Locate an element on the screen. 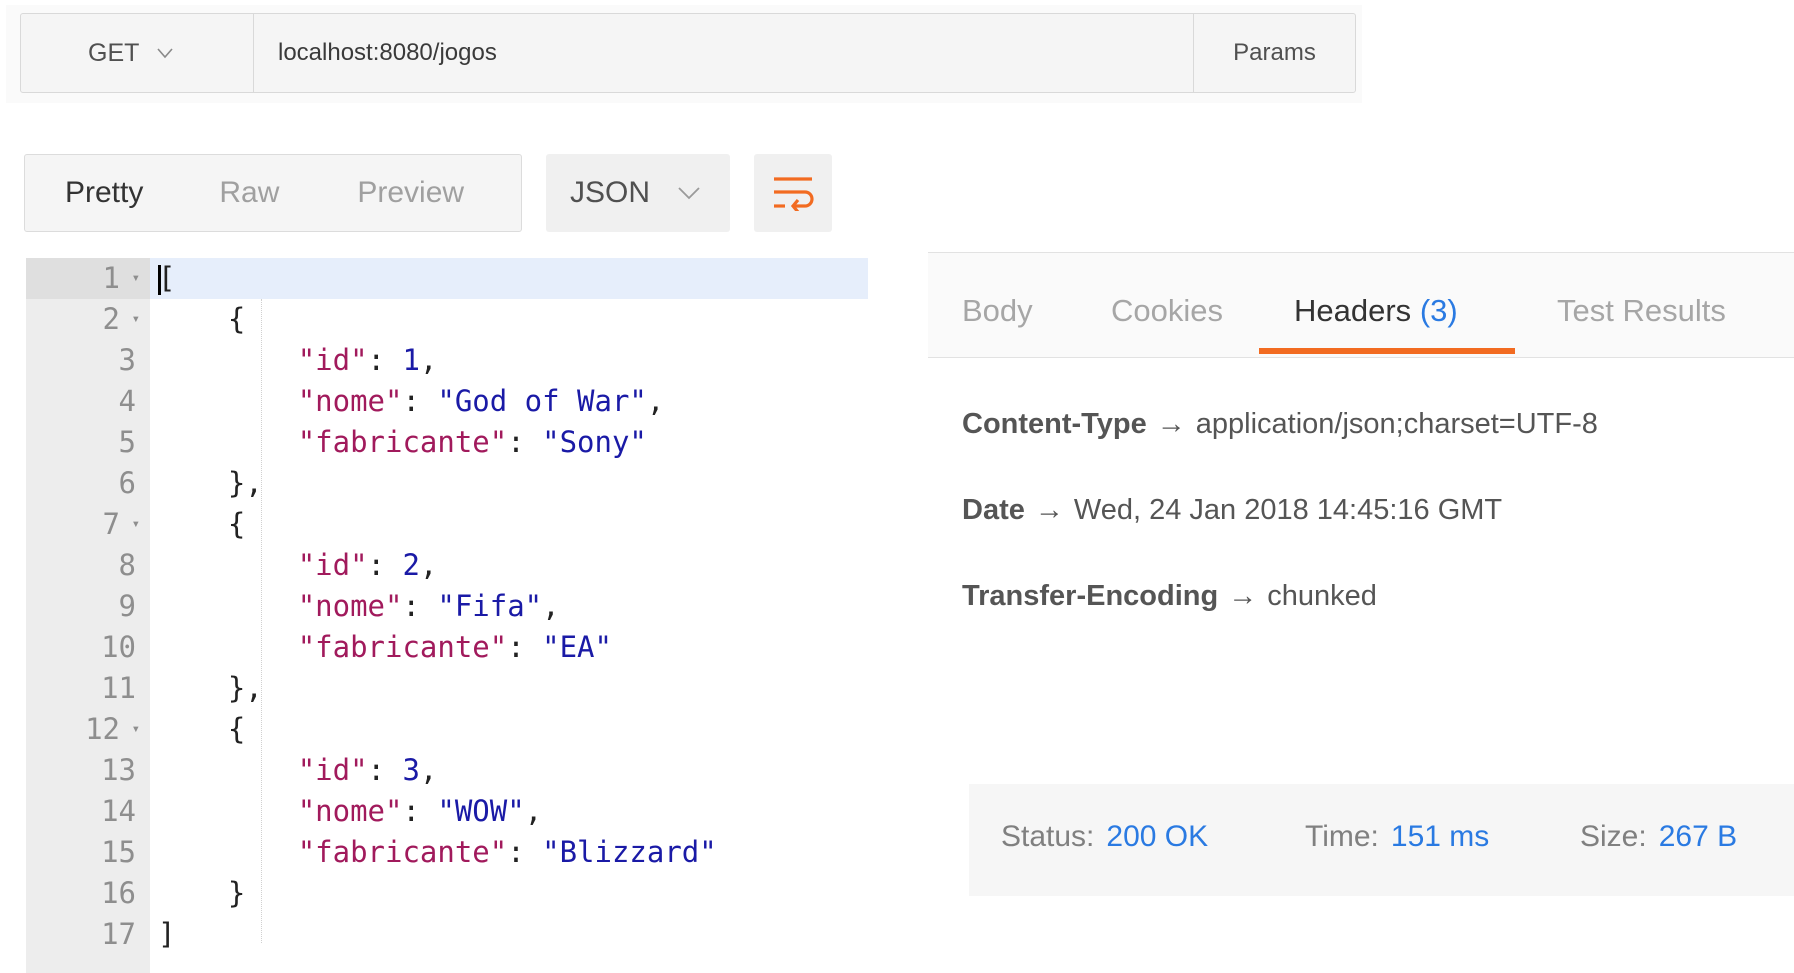  status-label: Status: is located at coordinates (1048, 836).